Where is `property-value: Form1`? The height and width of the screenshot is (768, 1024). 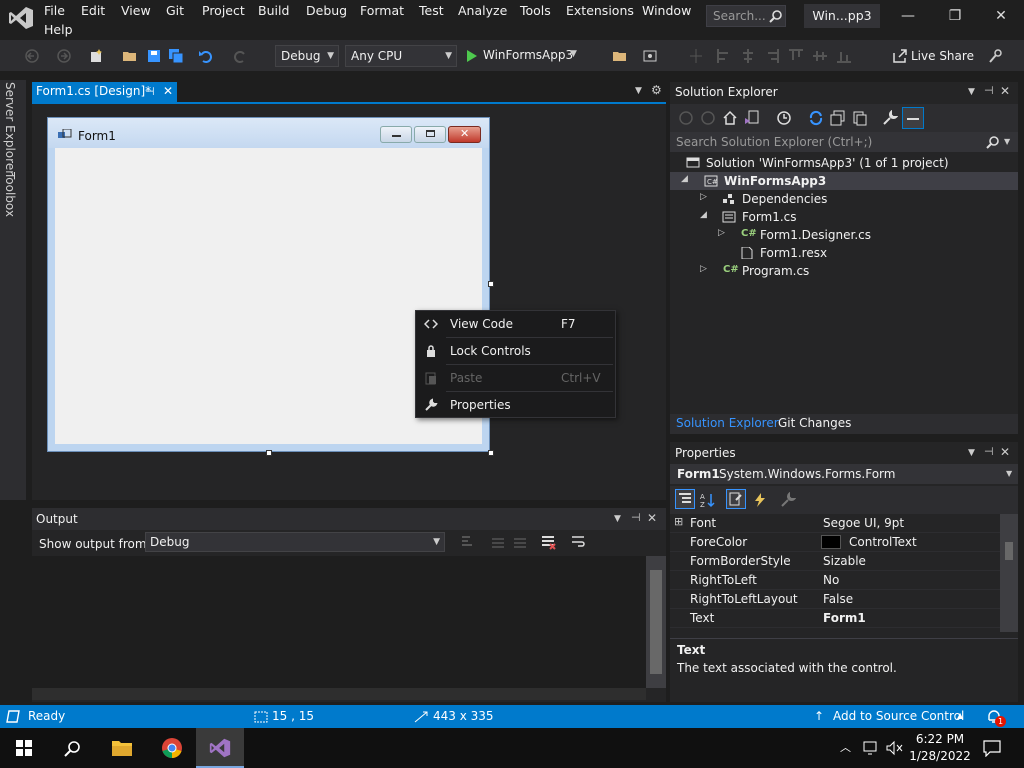 property-value: Form1 is located at coordinates (844, 618).